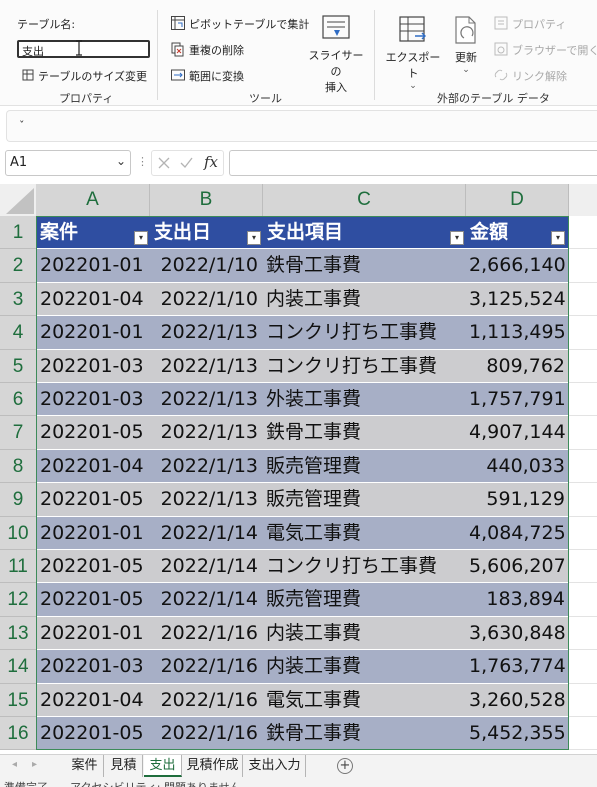 Image resolution: width=597 pixels, height=787 pixels. I want to click on table-cell: 183,894, so click(517, 599).